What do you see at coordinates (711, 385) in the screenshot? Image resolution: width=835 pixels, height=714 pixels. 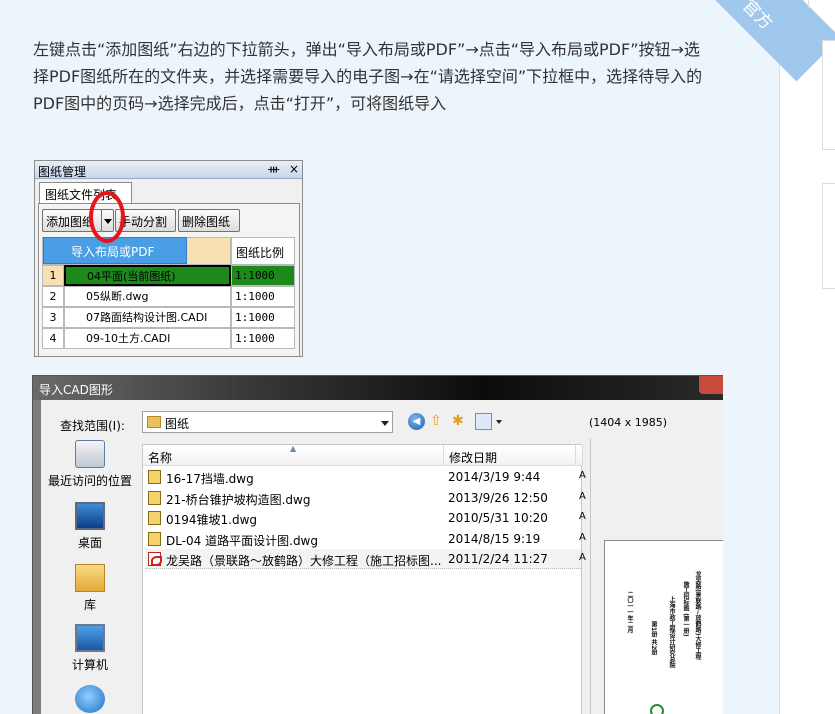 I see `close-button` at bounding box center [711, 385].